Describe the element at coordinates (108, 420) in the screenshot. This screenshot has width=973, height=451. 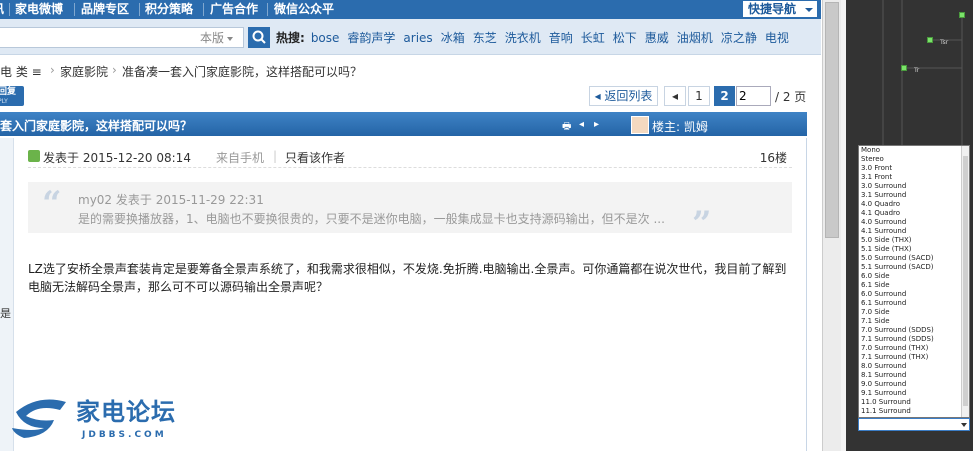
I see `site-logo: 家电论坛 JDBBS.COM` at that location.